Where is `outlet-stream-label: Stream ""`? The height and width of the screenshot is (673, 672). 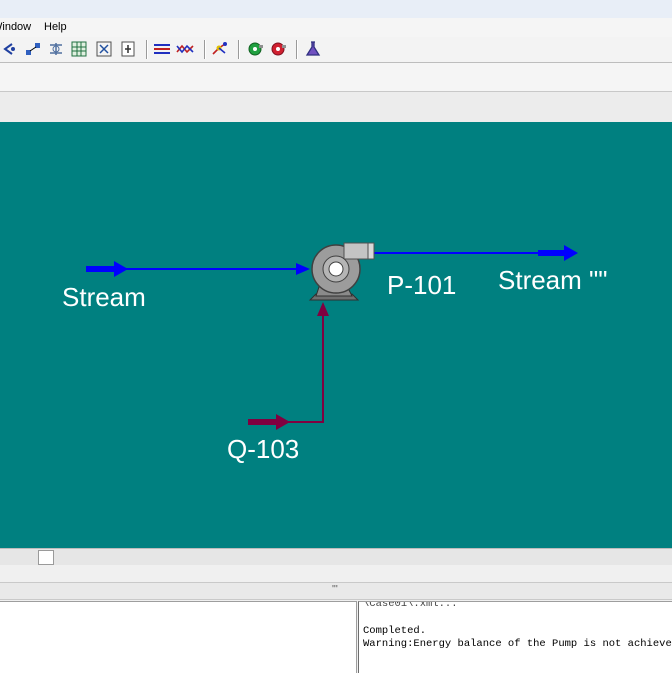 outlet-stream-label: Stream "" is located at coordinates (552, 280).